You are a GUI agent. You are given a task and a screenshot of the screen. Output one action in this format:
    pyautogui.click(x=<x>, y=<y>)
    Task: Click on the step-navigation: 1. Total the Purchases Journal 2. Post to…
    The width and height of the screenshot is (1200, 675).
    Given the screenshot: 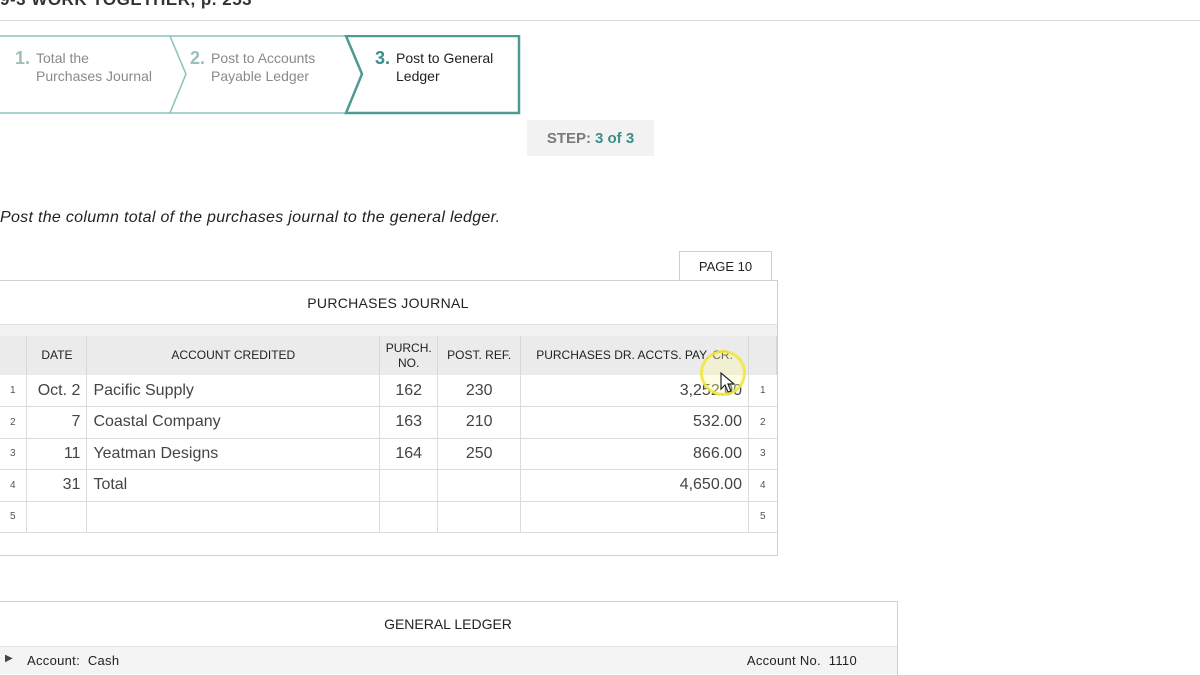 What is the action you would take?
    pyautogui.click(x=262, y=75)
    